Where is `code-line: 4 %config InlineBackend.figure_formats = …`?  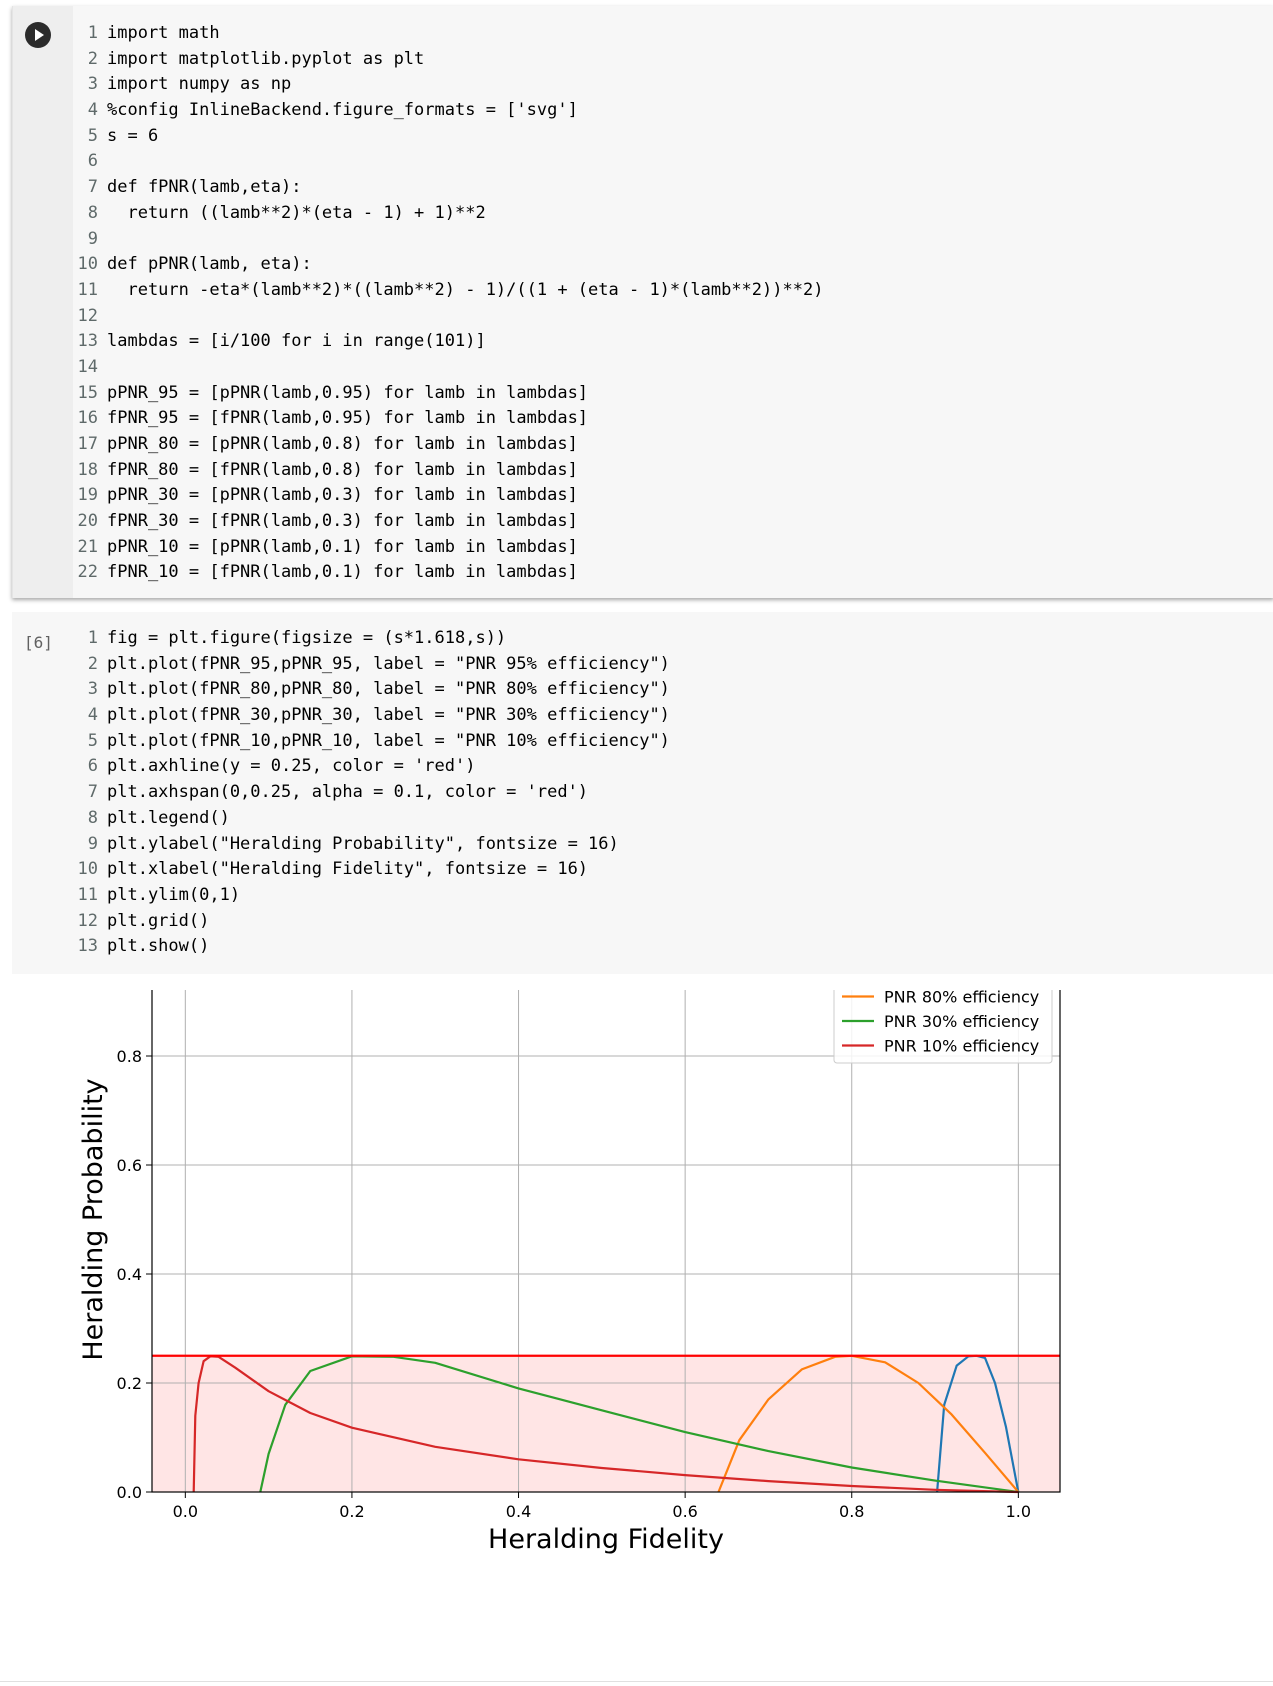
code-line: 4 %config InlineBackend.figure_formats = … is located at coordinates (441, 111).